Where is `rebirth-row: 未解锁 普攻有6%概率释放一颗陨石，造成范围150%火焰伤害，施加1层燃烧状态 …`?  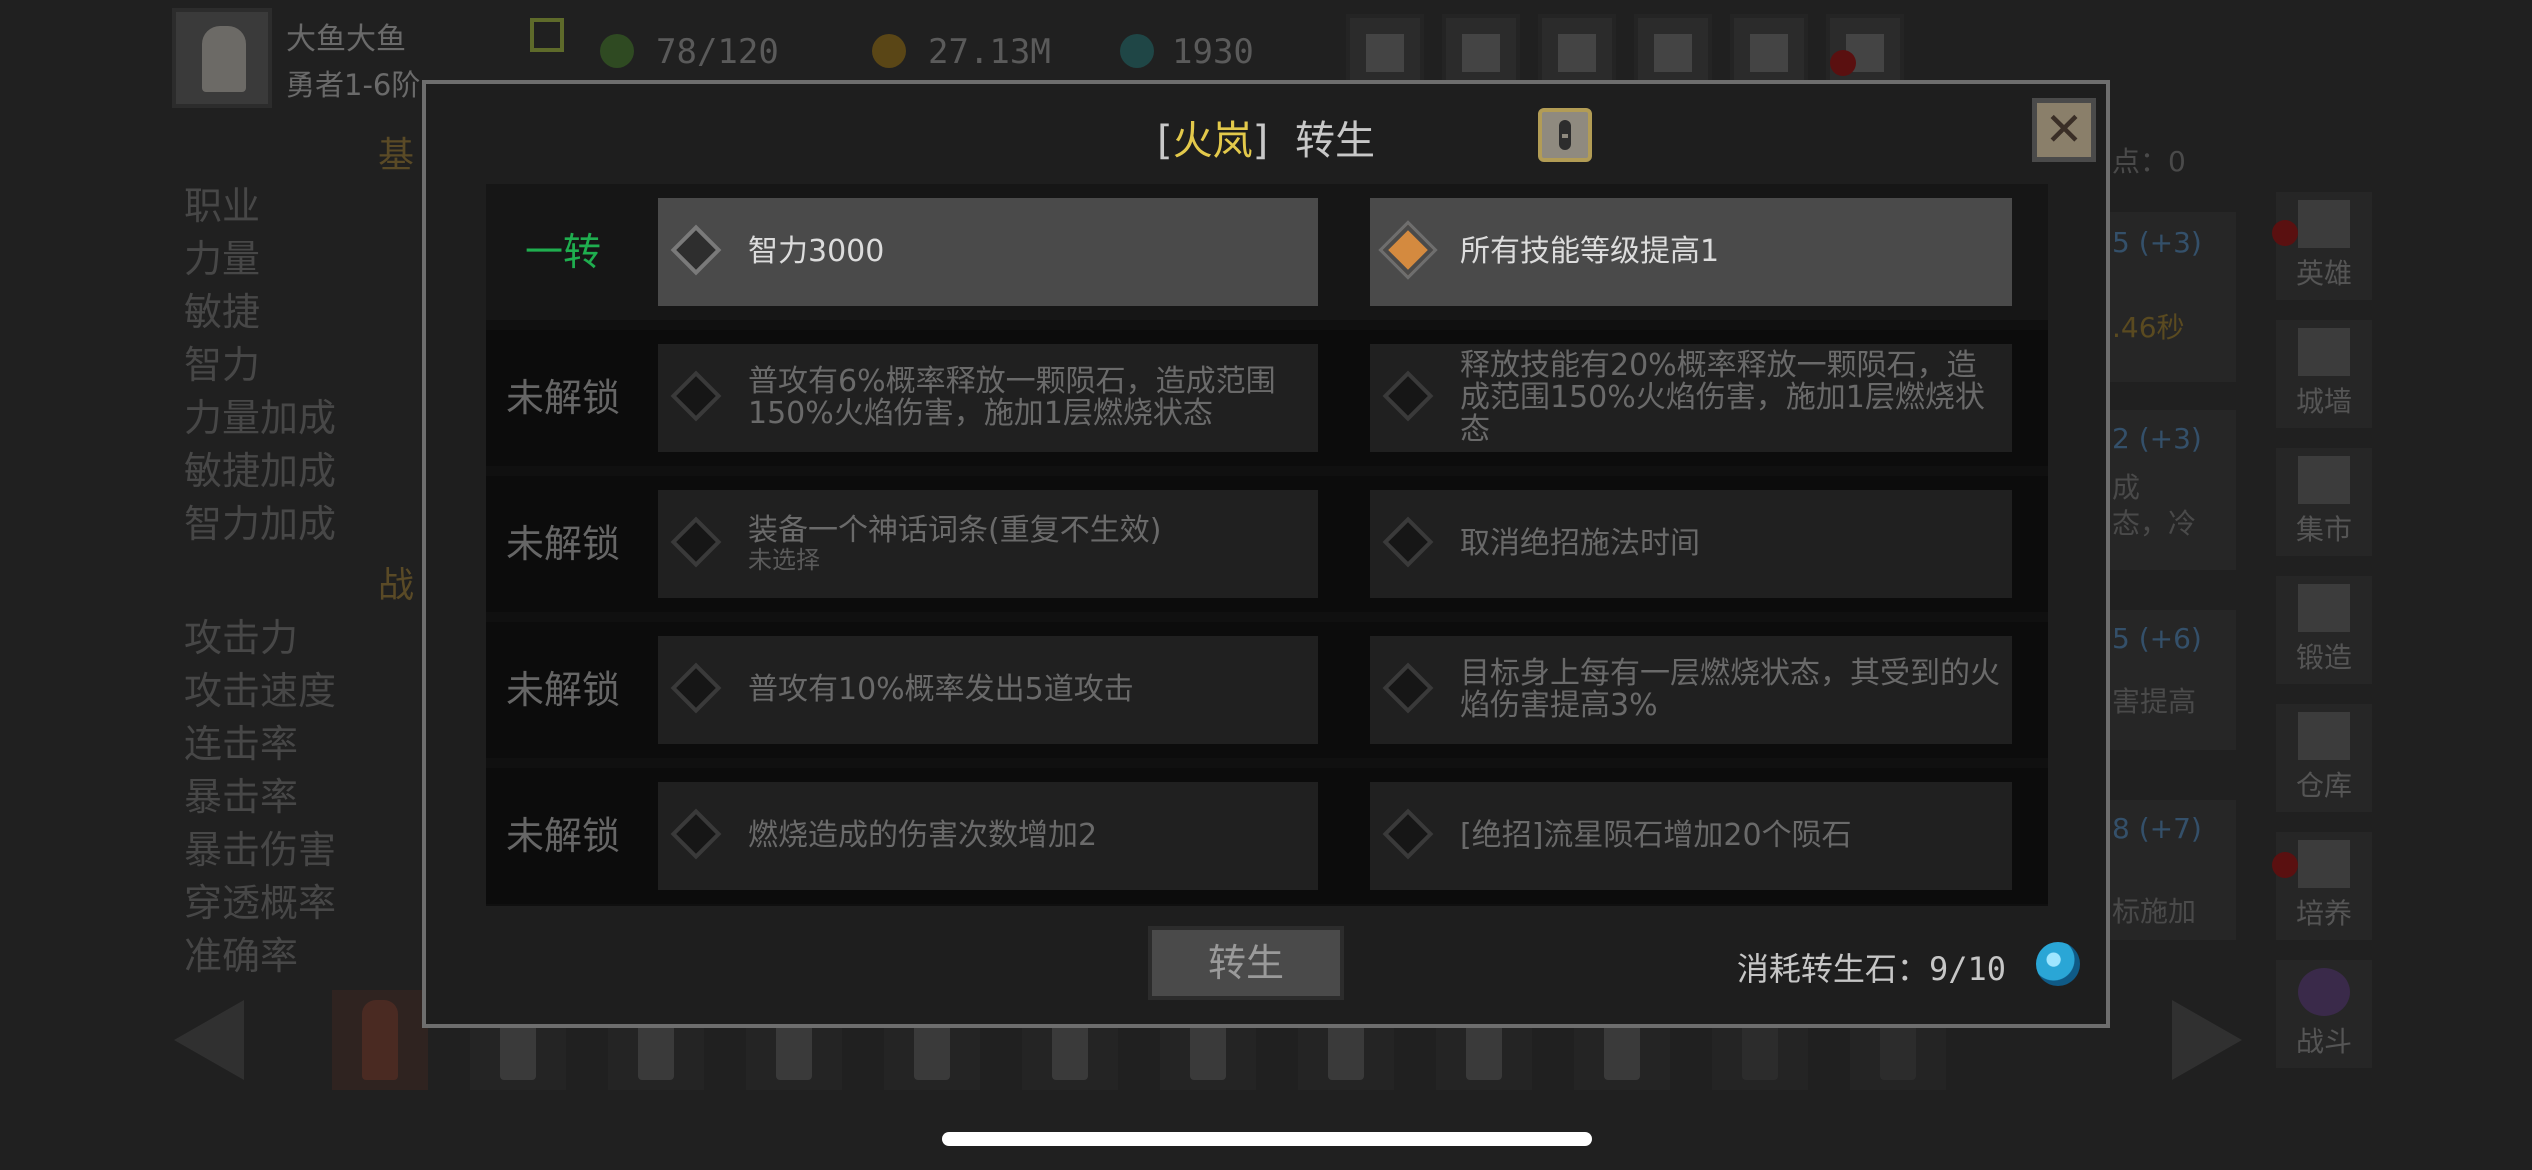
rebirth-row: 未解锁 普攻有6%概率释放一颗陨石，造成范围150%火焰伤害，施加1层燃烧状态 … is located at coordinates (1267, 398).